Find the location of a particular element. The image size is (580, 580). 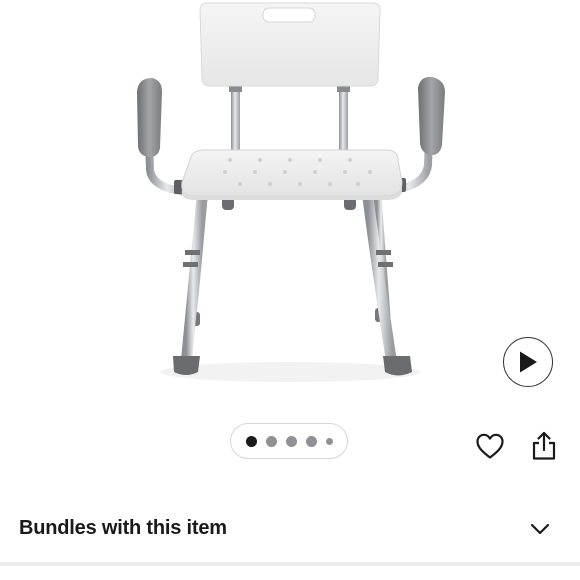

share-button is located at coordinates (544, 446).